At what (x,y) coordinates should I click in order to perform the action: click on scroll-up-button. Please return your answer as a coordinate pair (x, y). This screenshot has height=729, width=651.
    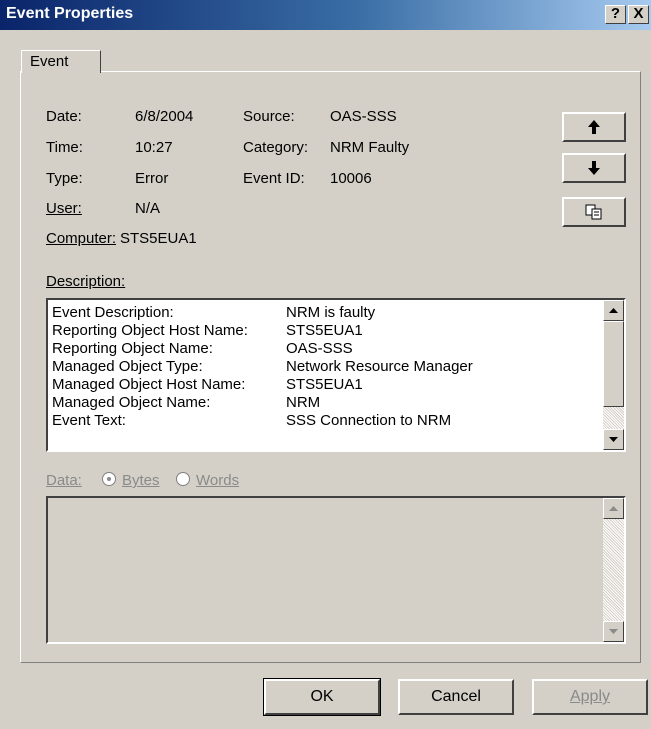
    Looking at the image, I should click on (613, 310).